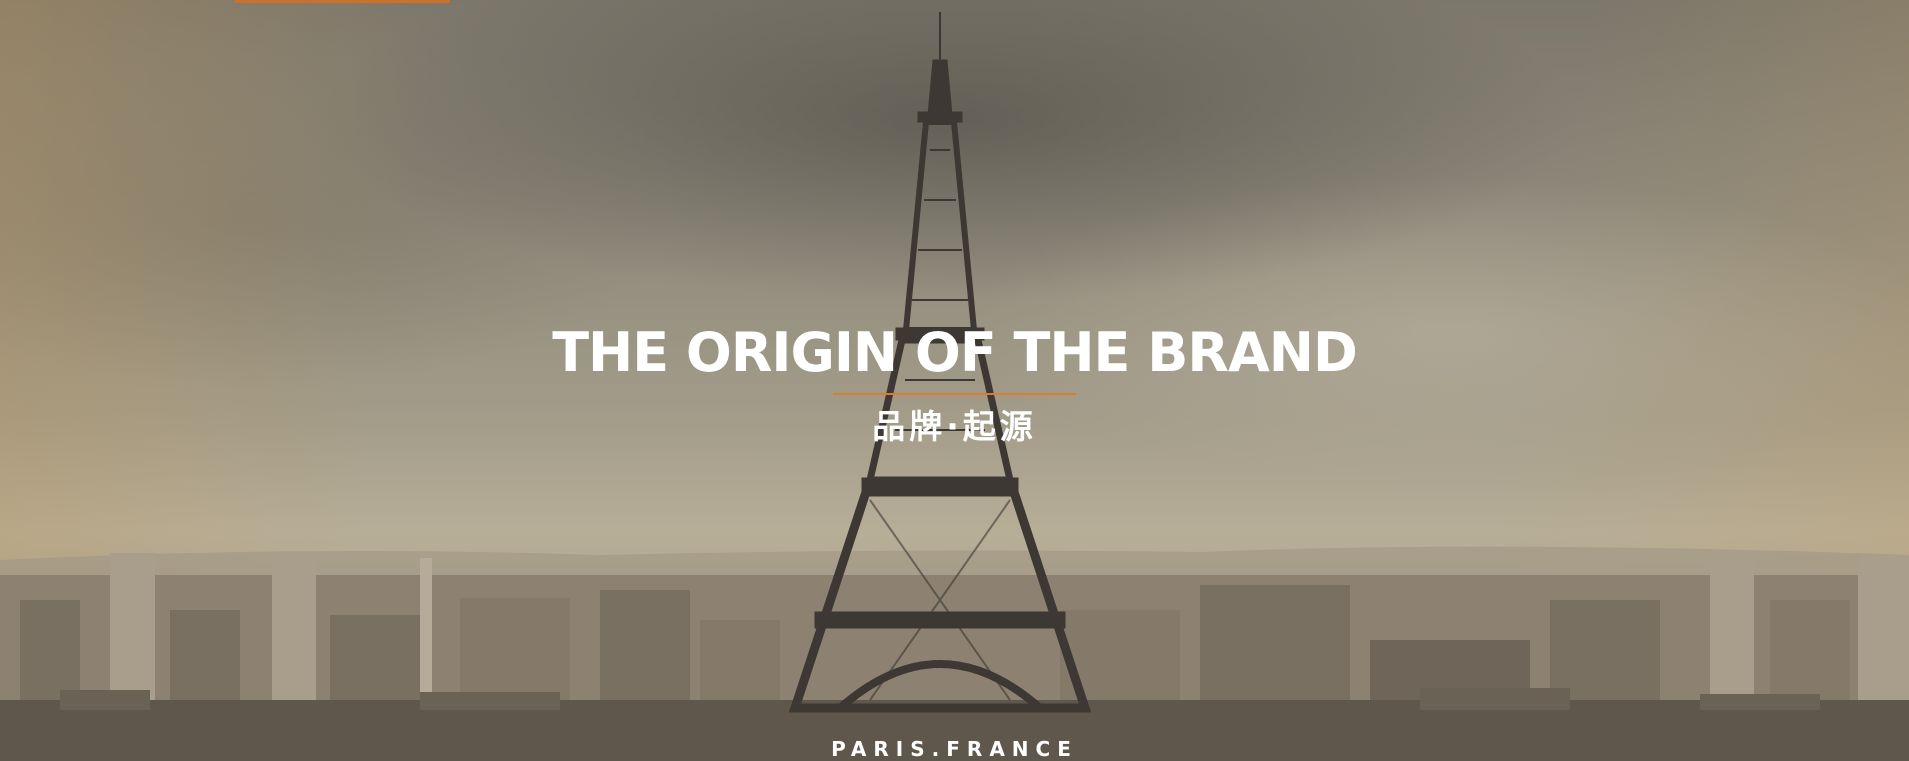  What do you see at coordinates (954, 749) in the screenshot?
I see `location-label: PARIS.FRANCE` at bounding box center [954, 749].